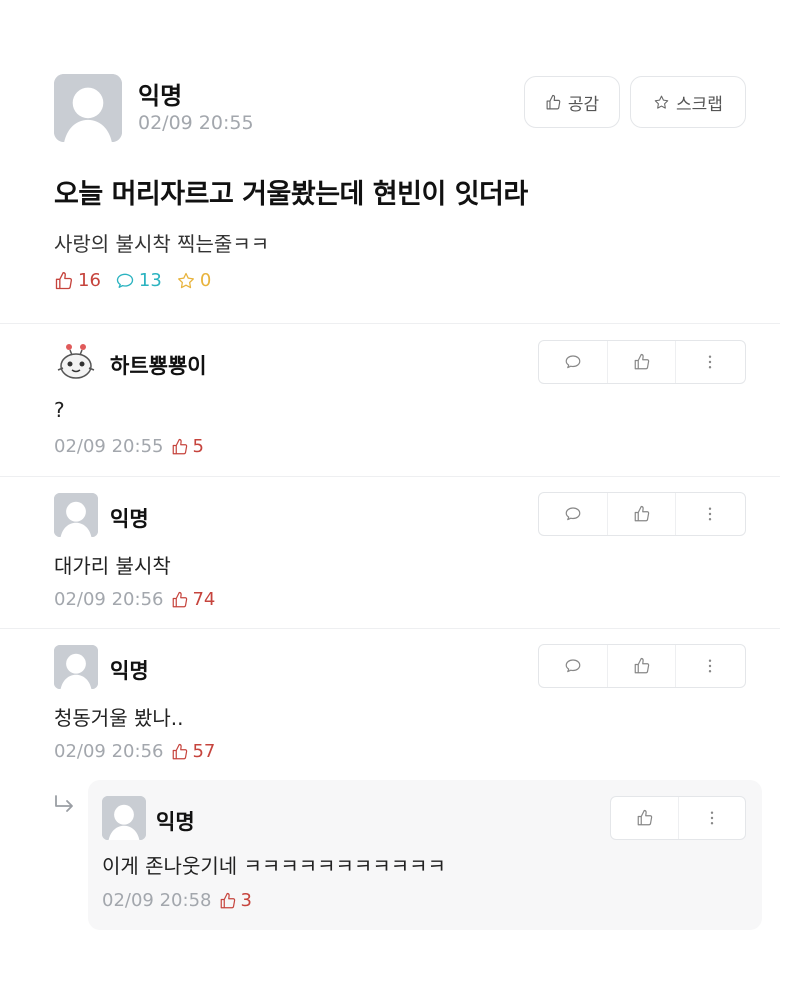  I want to click on comment-like-count: 57, so click(193, 751).